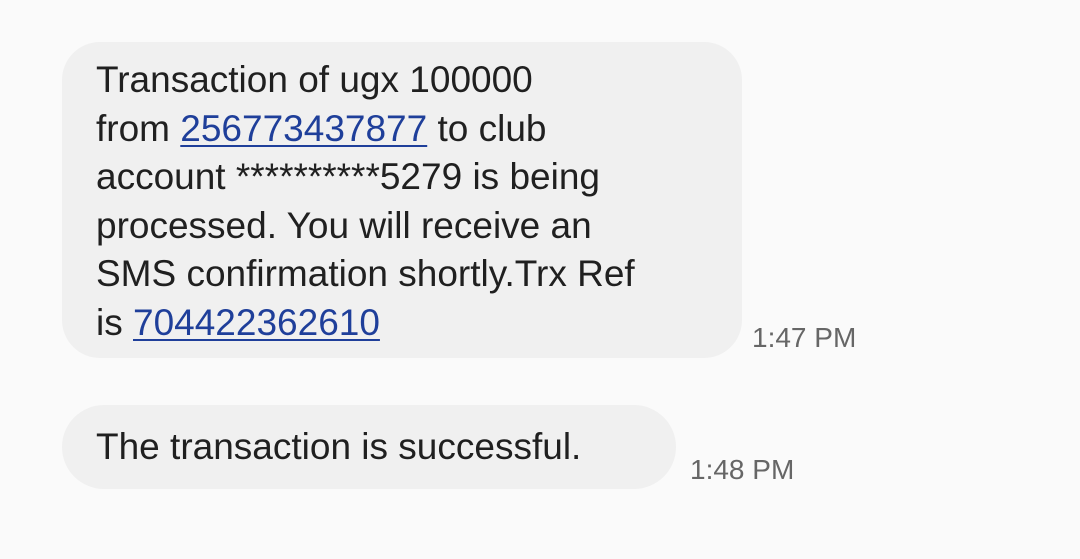  I want to click on message-text: to club, so click(487, 128).